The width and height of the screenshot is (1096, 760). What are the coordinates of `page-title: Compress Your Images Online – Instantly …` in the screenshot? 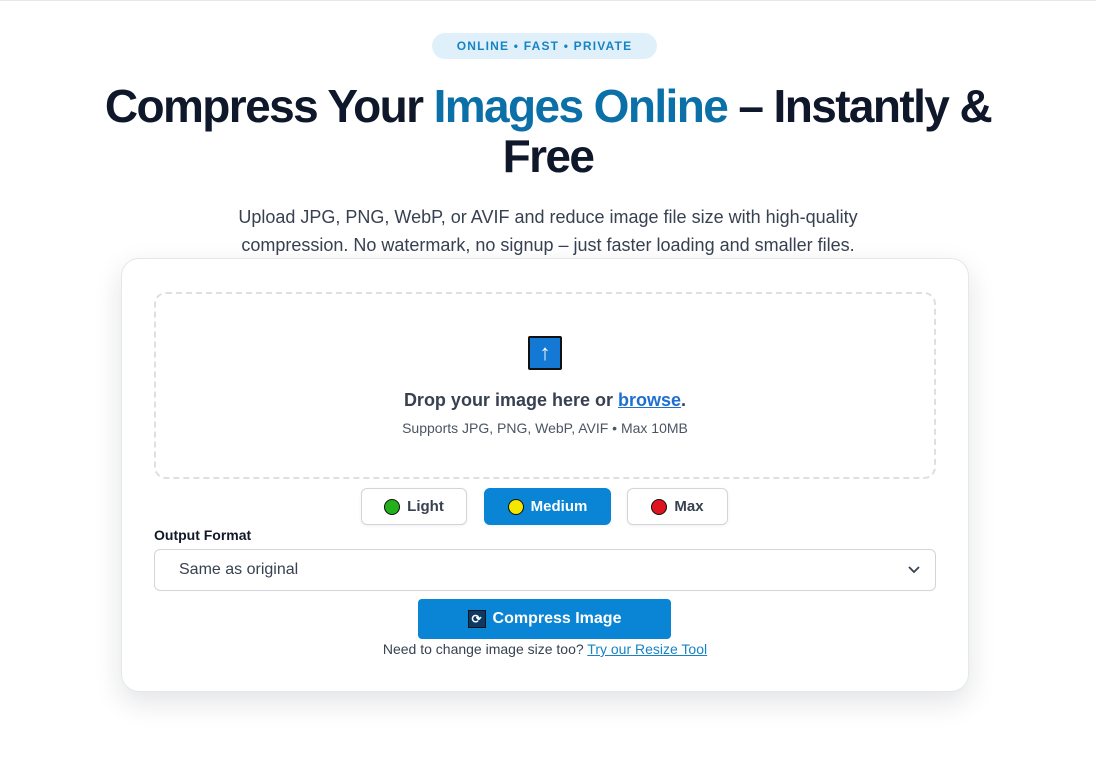 It's located at (548, 131).